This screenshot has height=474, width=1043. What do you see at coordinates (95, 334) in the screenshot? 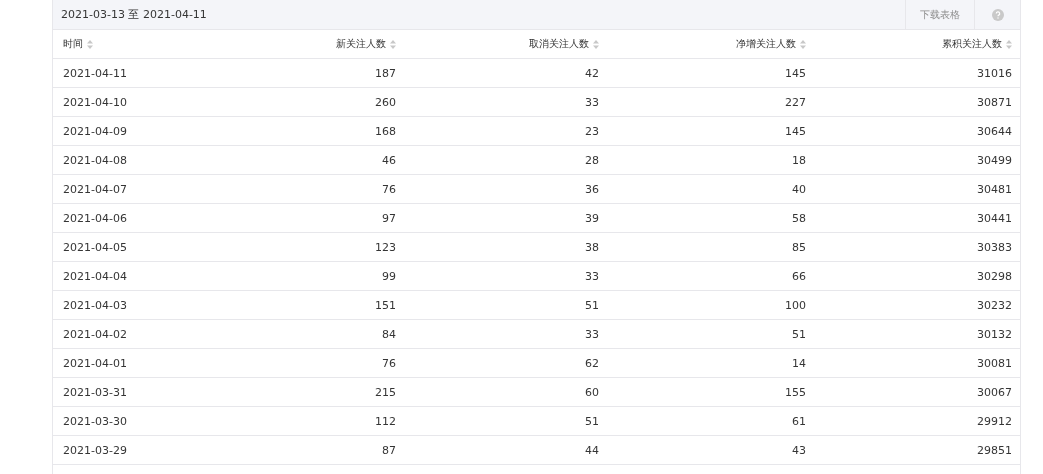
I see `table-cell-text: 2021-04-02` at bounding box center [95, 334].